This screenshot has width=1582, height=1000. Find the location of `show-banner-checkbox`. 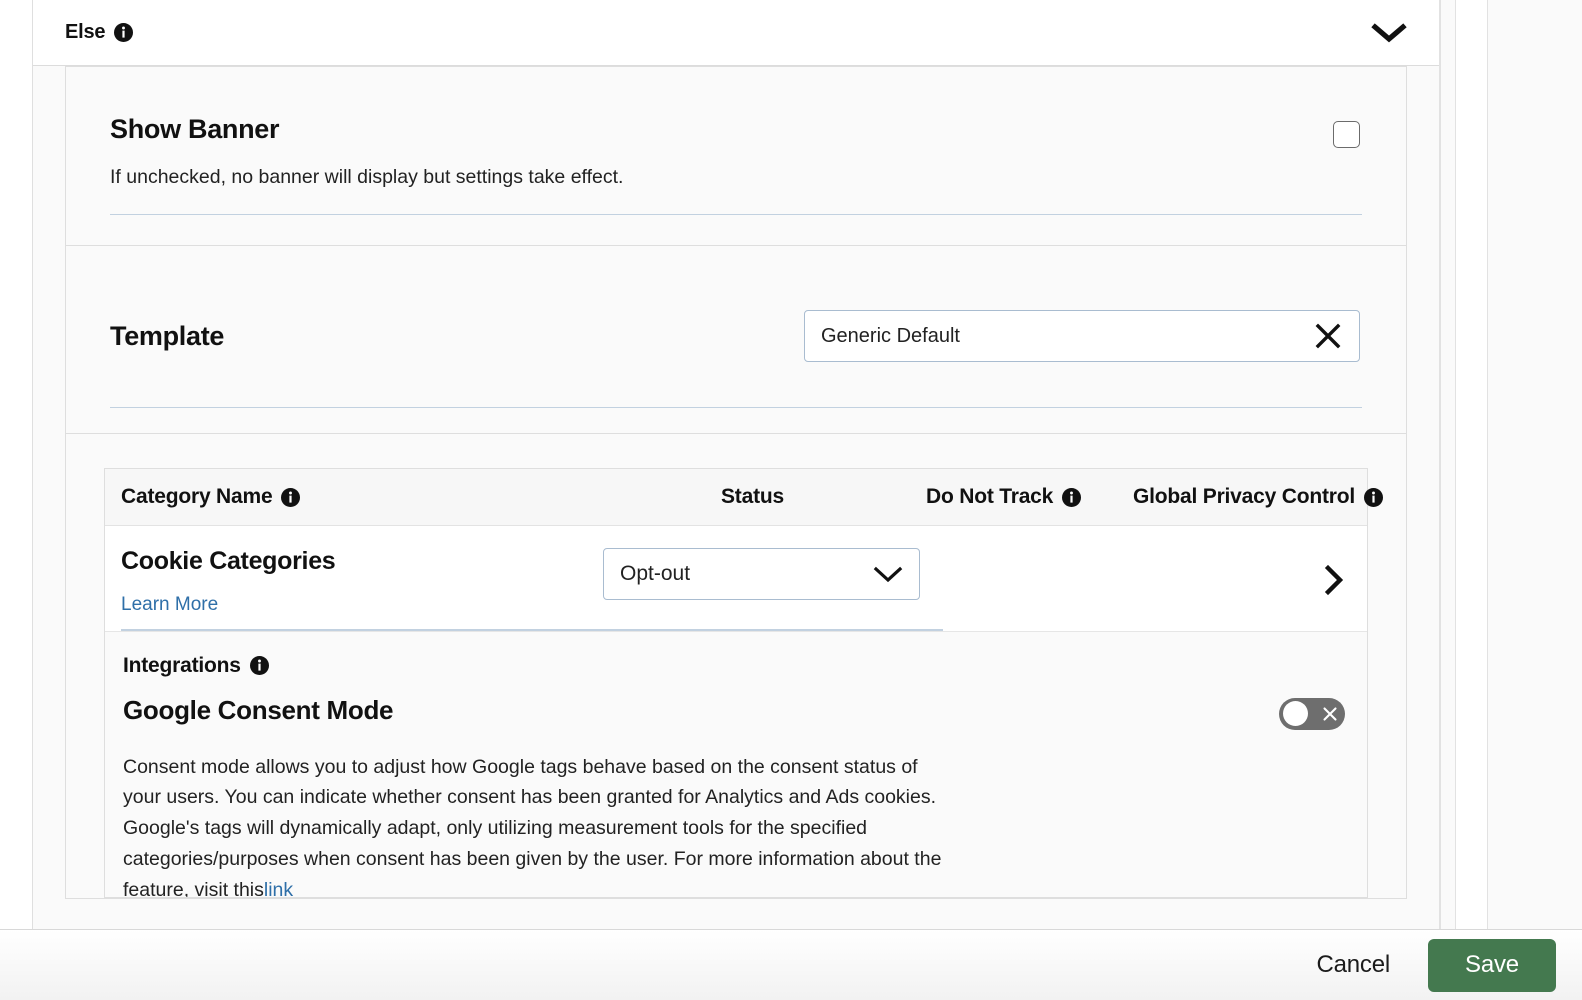

show-banner-checkbox is located at coordinates (1346, 134).